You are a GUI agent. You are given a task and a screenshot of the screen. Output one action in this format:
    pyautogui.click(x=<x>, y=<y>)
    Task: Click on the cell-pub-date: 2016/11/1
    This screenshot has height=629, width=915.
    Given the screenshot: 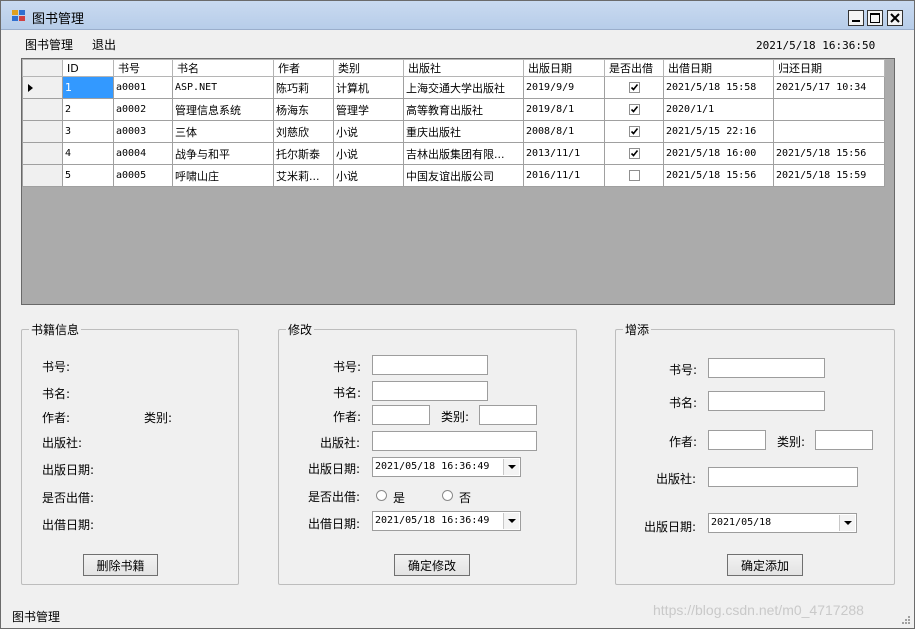 What is the action you would take?
    pyautogui.click(x=564, y=175)
    